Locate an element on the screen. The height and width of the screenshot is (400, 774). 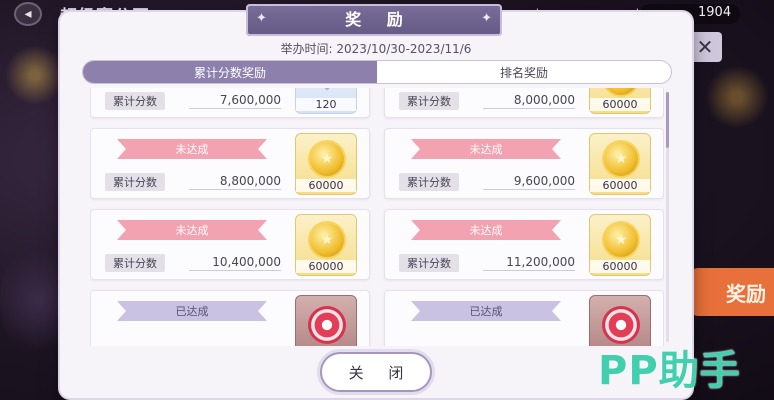
currency-value: 1904 is located at coordinates (715, 12).